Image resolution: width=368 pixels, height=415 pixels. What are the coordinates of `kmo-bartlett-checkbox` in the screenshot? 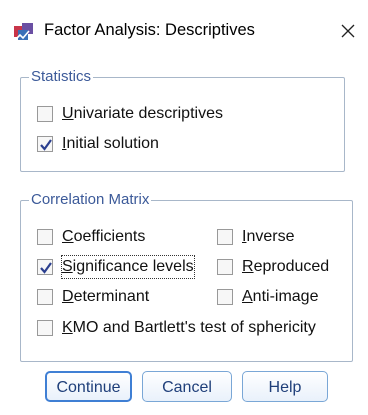 It's located at (45, 328).